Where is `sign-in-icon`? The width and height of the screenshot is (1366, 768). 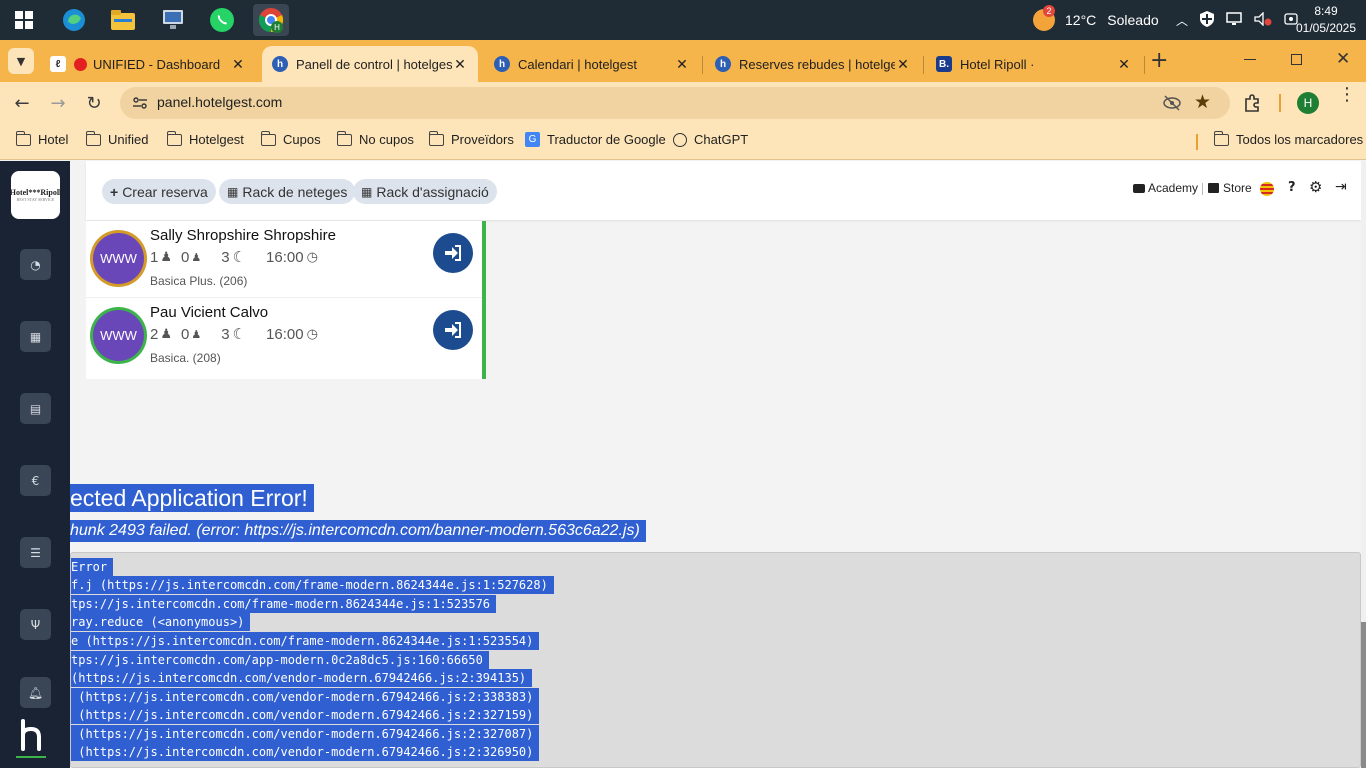 sign-in-icon is located at coordinates (453, 253).